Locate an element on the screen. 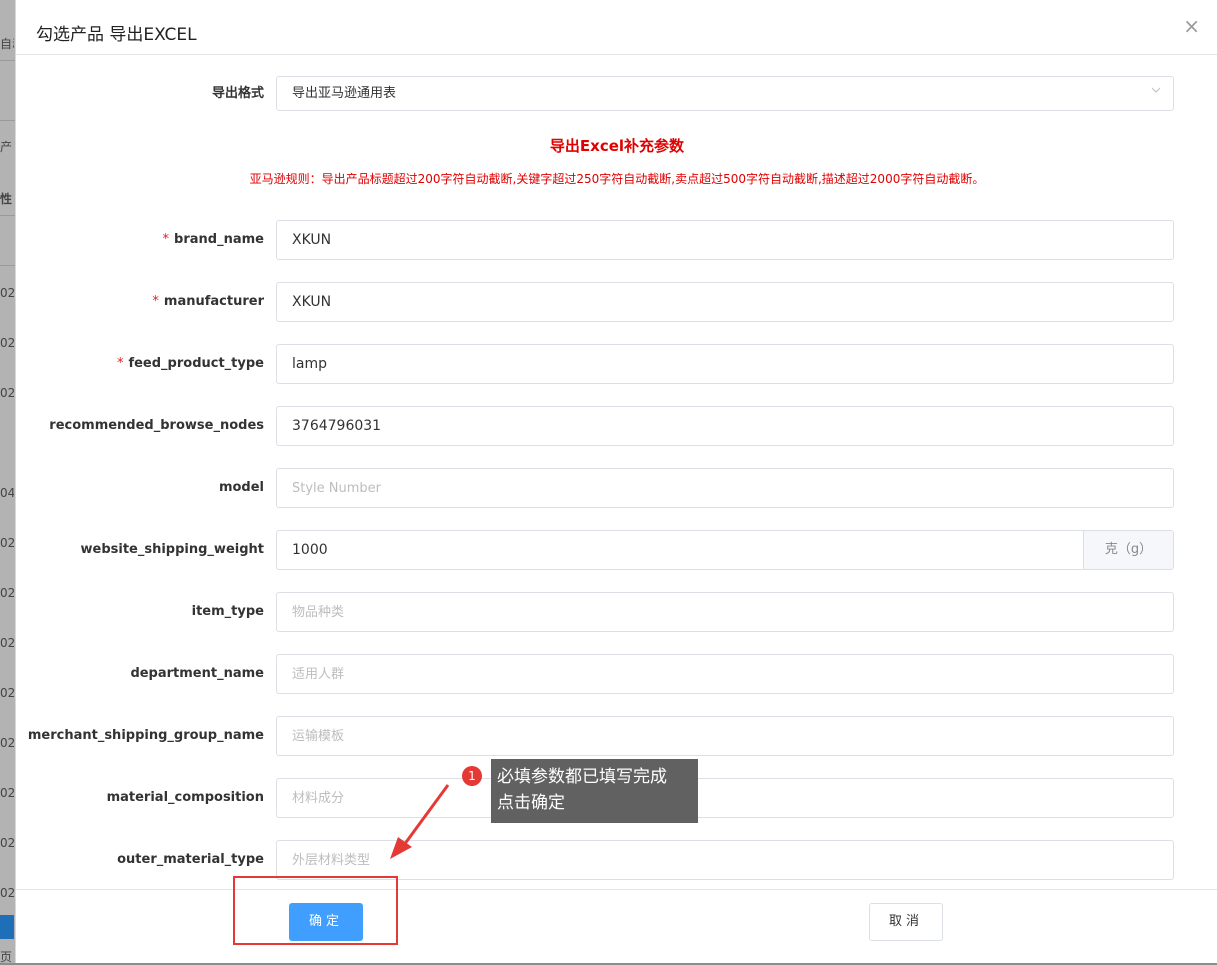  shipping-group-row: merchant_shipping_group_name is located at coordinates (616, 736).